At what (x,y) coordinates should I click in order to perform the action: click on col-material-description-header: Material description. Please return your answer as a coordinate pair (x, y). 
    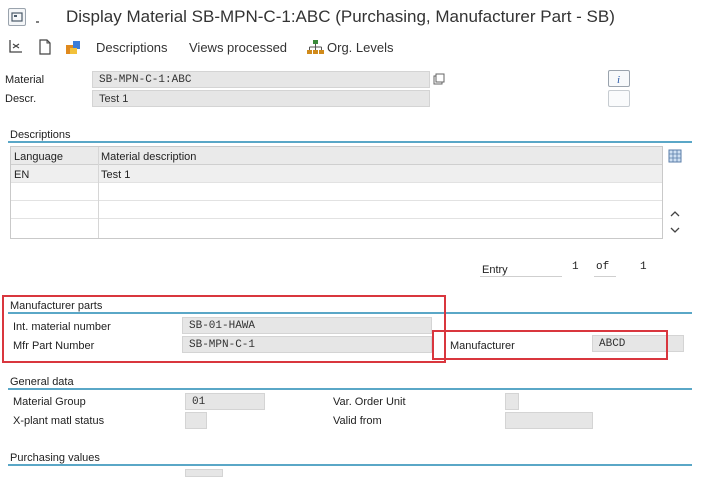
    Looking at the image, I should click on (148, 157).